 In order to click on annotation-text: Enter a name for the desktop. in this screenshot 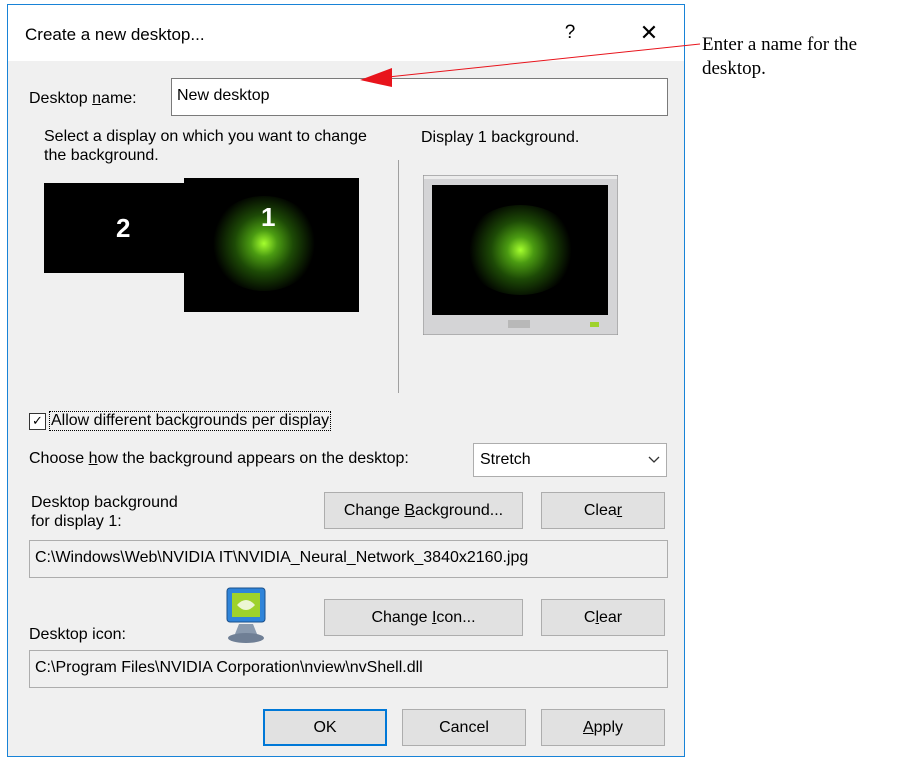, I will do `click(780, 56)`.